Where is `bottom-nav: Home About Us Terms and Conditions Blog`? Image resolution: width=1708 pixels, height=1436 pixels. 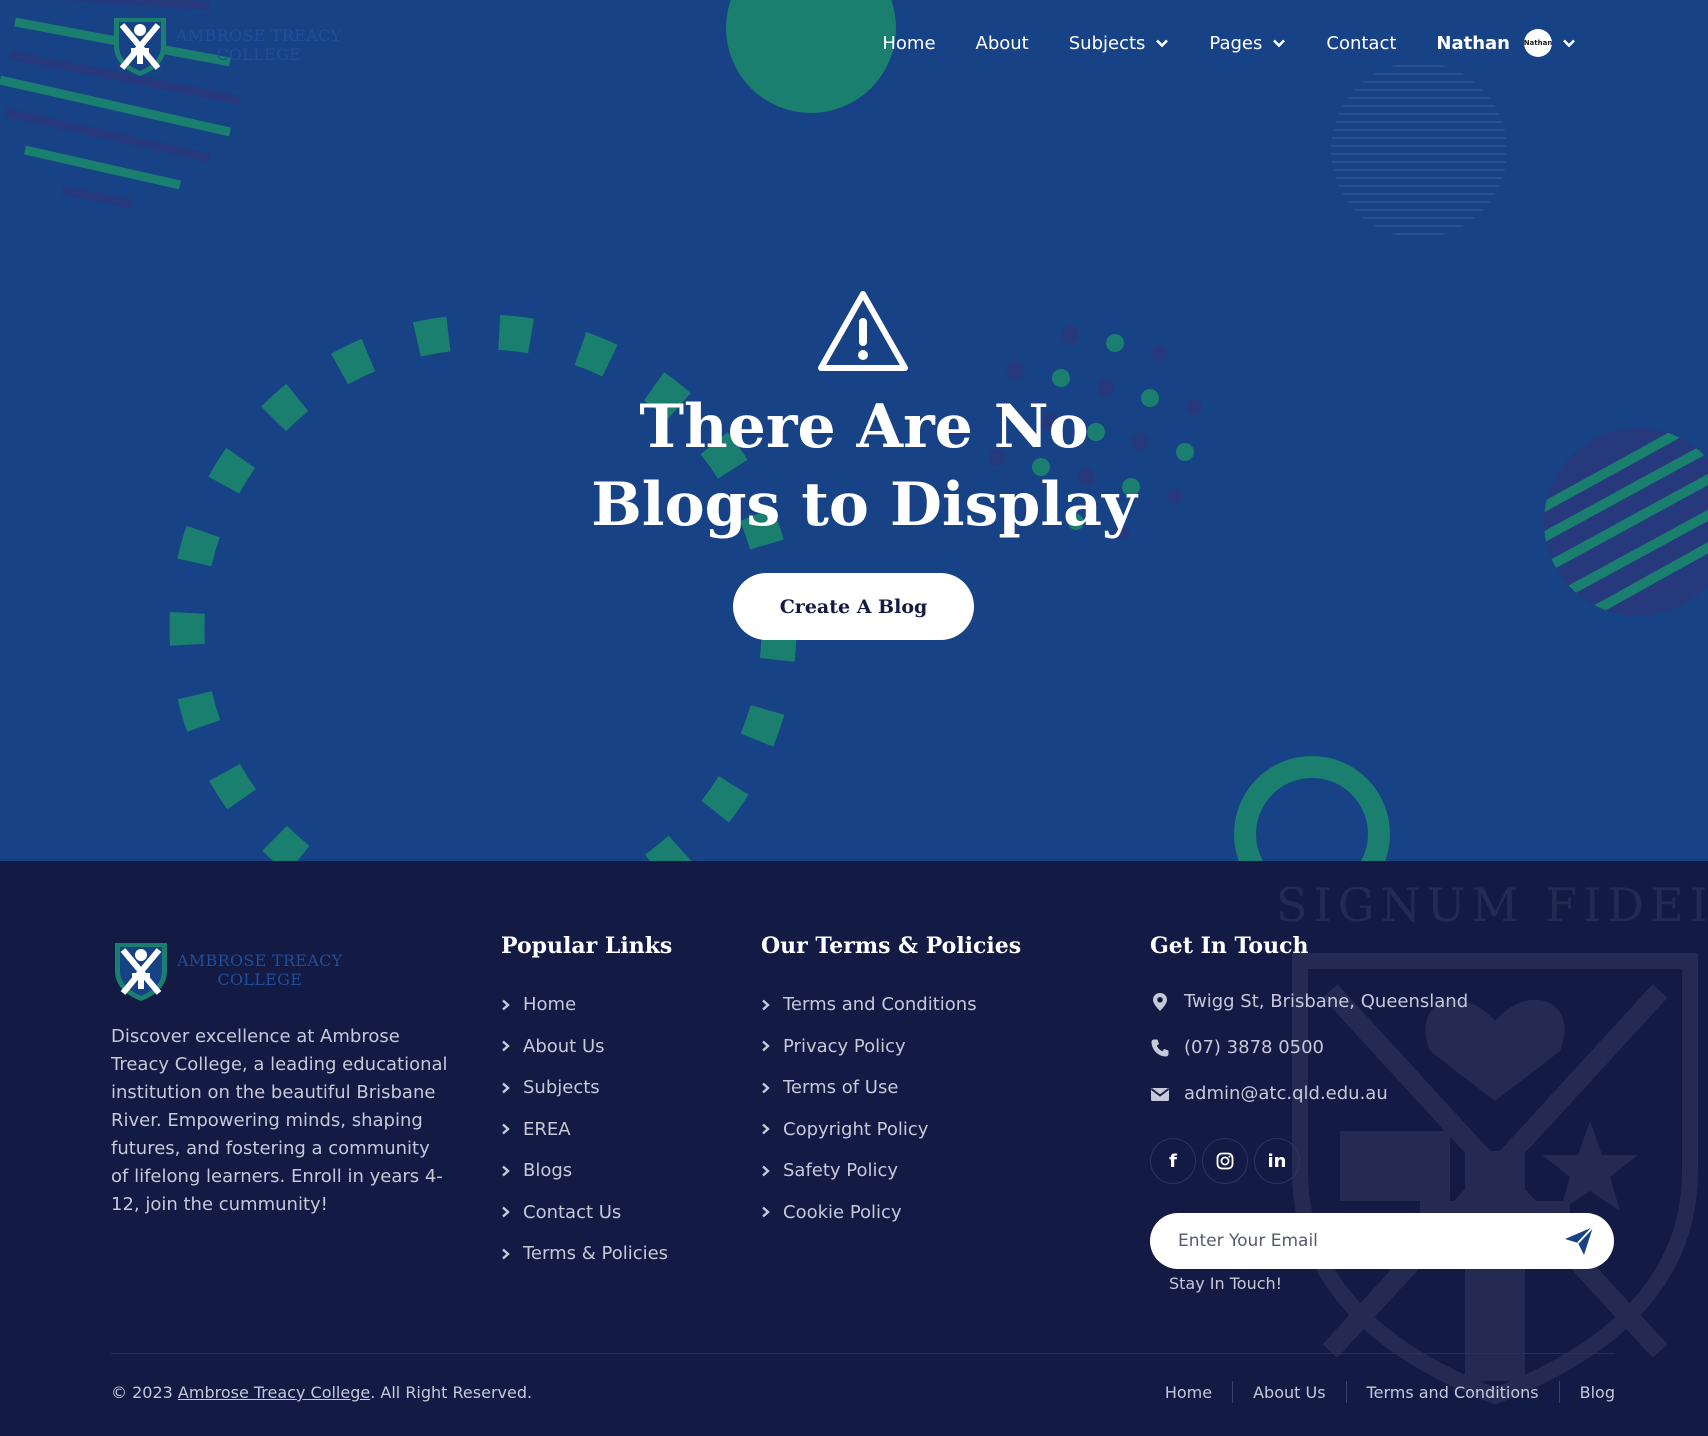 bottom-nav: Home About Us Terms and Conditions Blog is located at coordinates (1380, 1392).